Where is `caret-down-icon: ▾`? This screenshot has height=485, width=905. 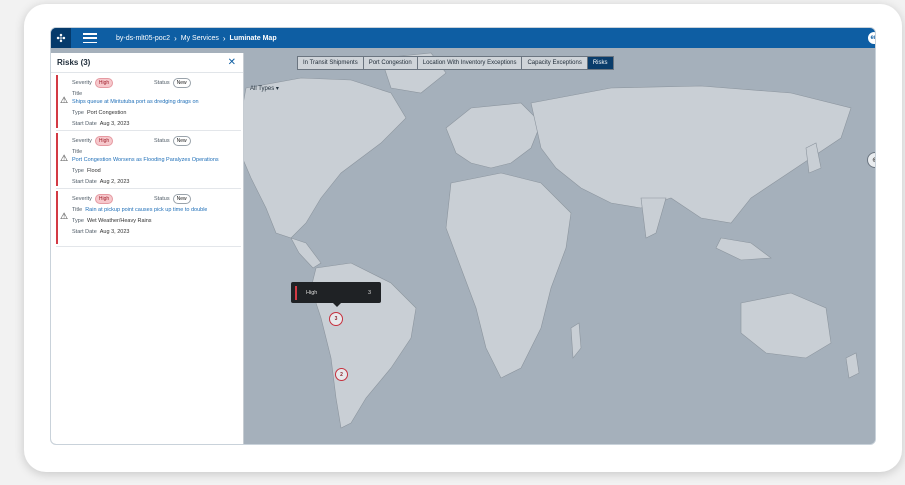
caret-down-icon: ▾ is located at coordinates (277, 89).